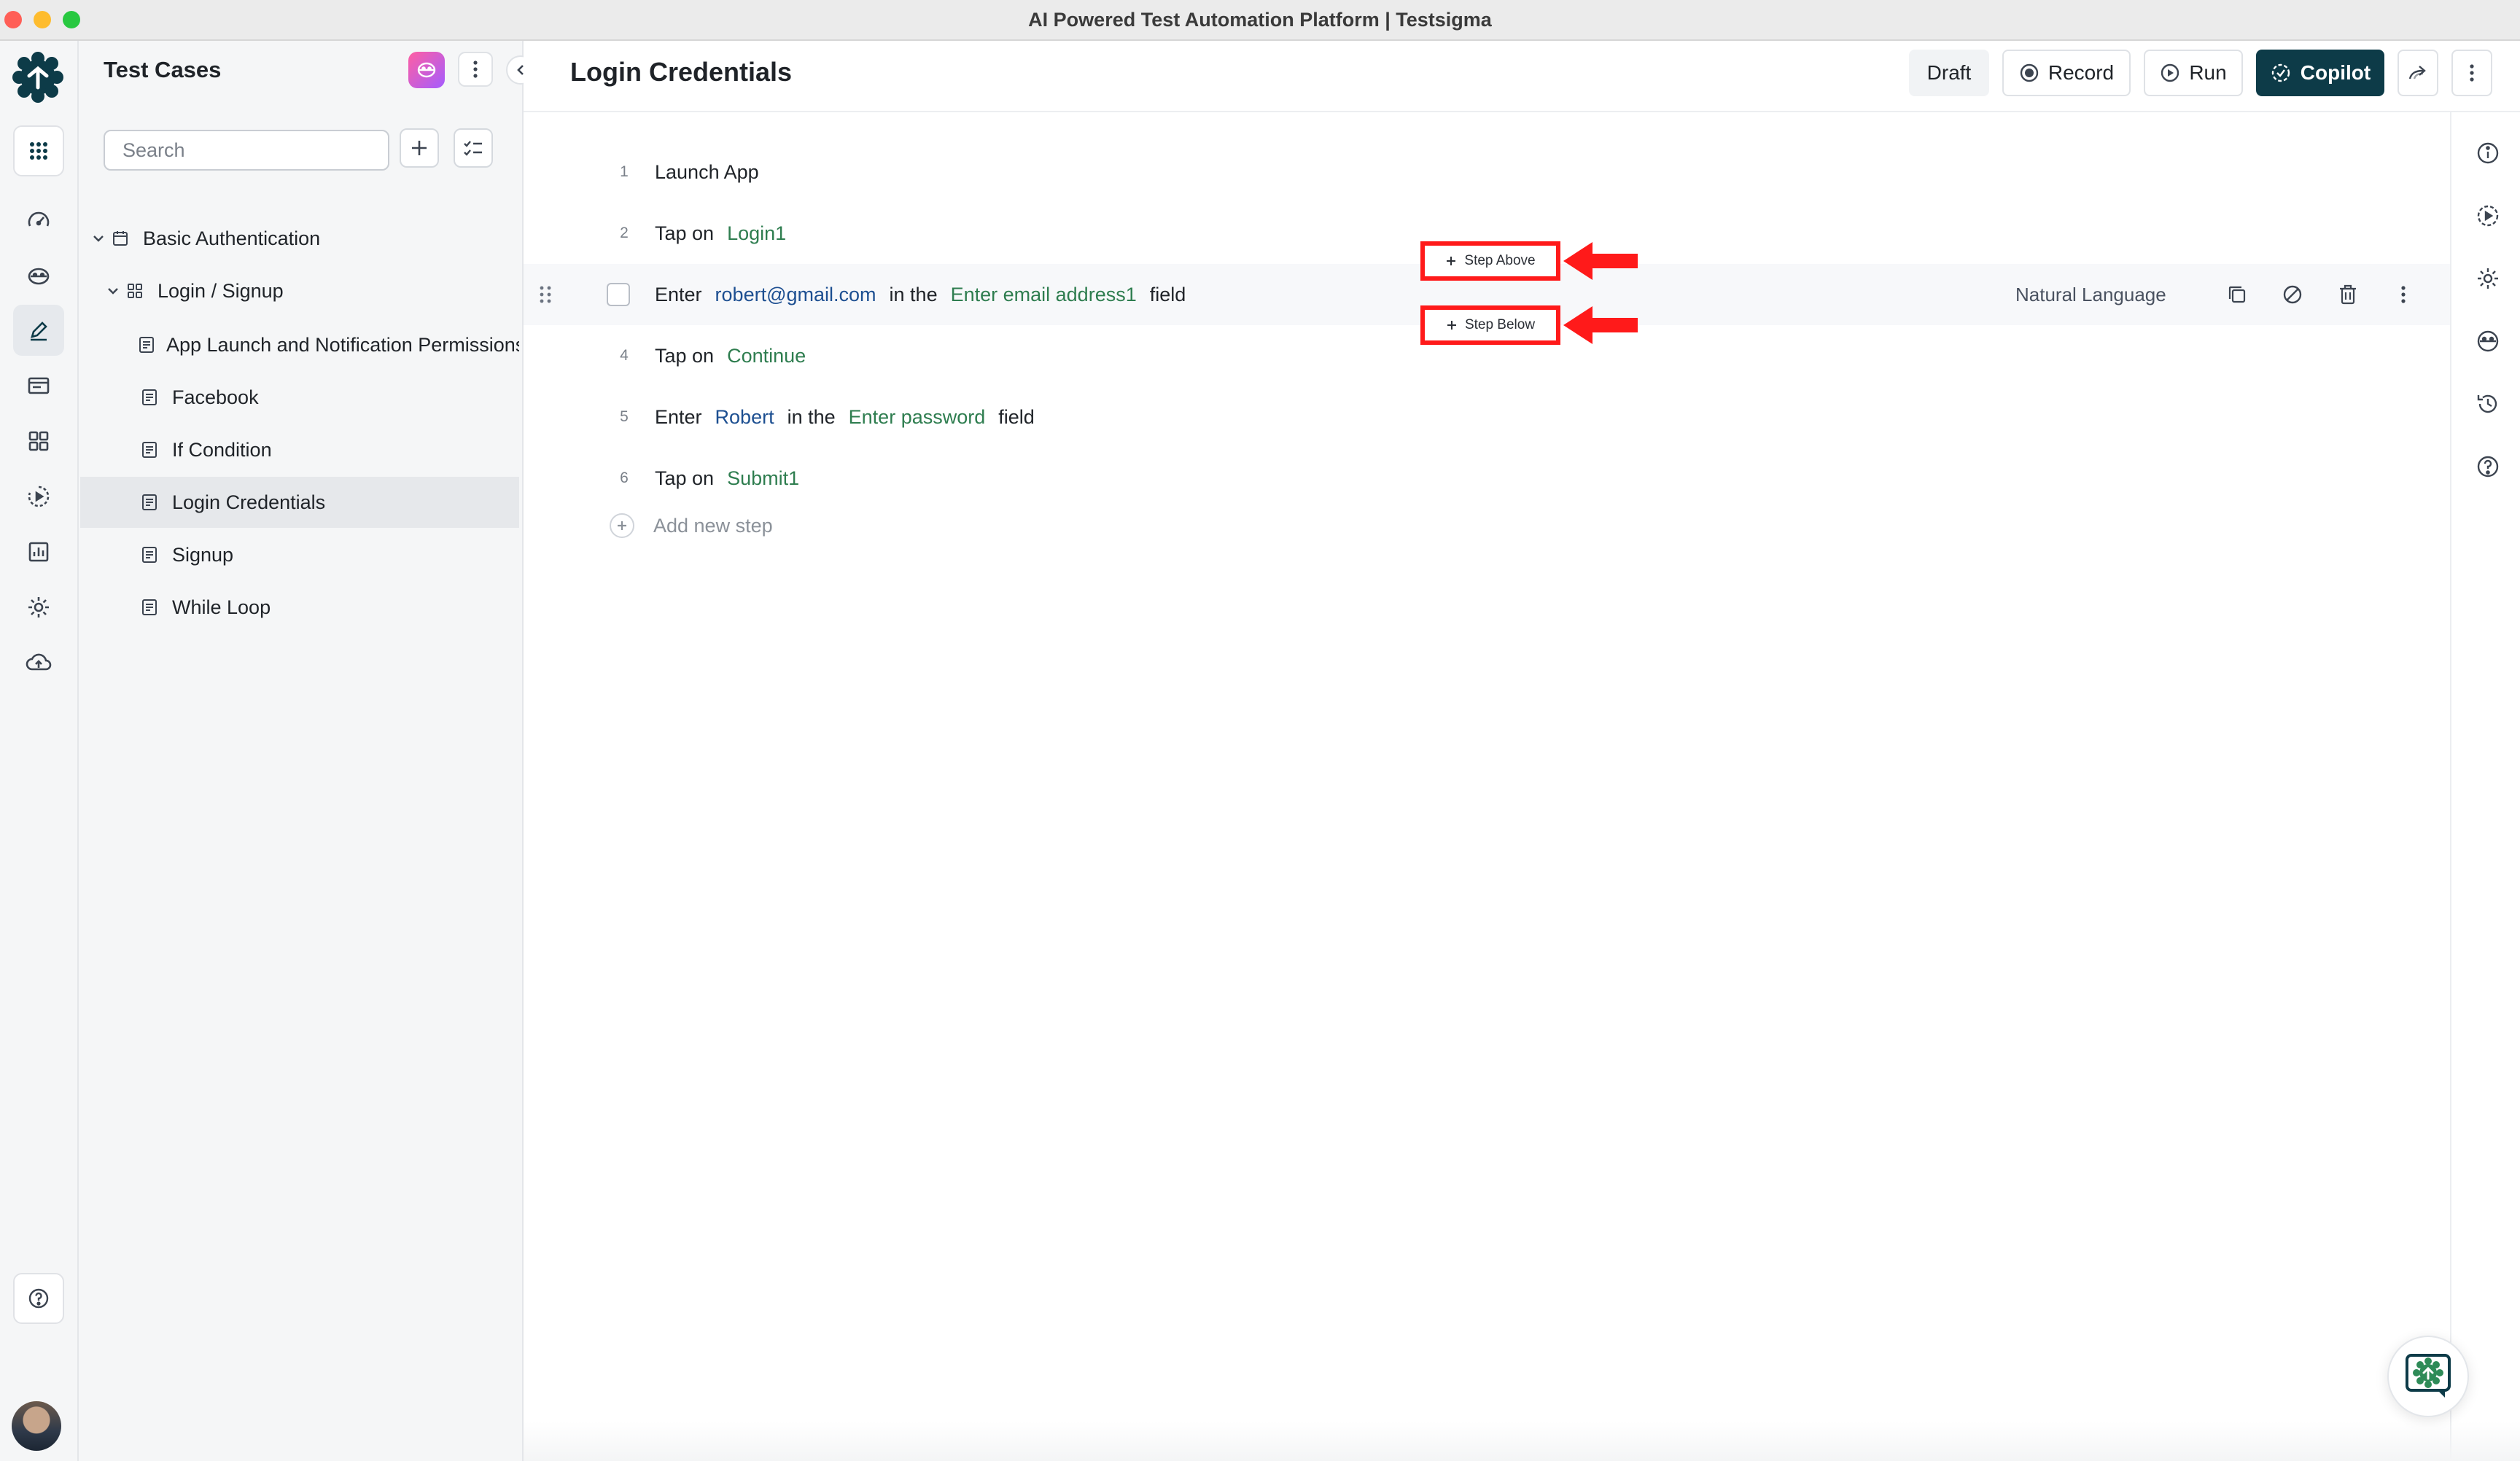 The height and width of the screenshot is (1461, 2520). Describe the element at coordinates (691, 525) in the screenshot. I see `add-new-step-button: Add new step` at that location.